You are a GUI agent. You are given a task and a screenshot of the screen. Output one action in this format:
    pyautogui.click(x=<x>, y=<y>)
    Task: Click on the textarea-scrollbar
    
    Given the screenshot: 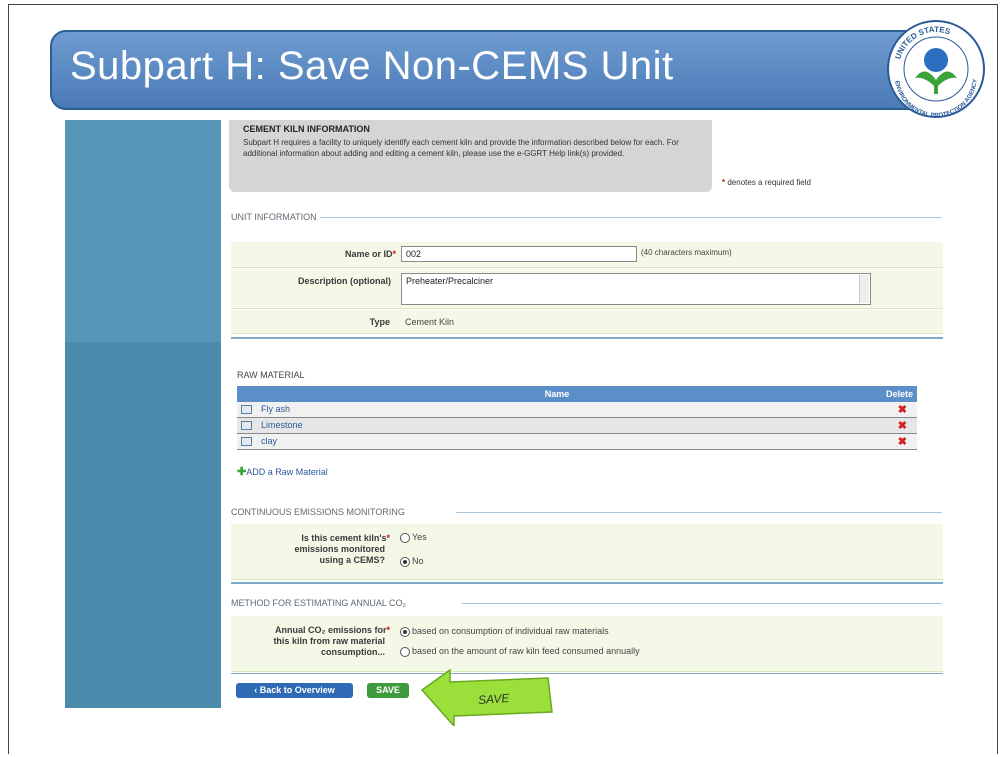 What is the action you would take?
    pyautogui.click(x=864, y=289)
    